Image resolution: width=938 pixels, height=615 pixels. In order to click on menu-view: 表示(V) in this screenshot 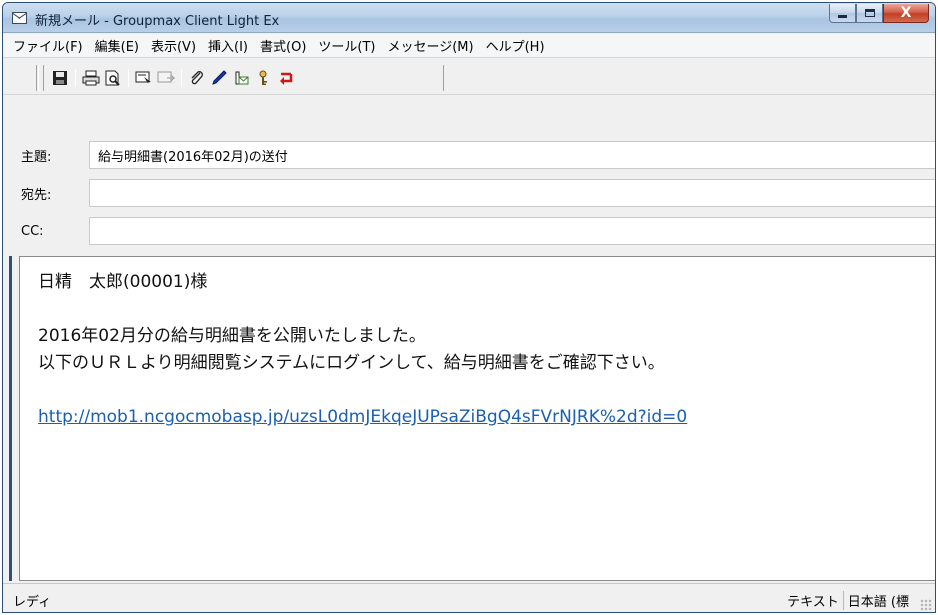, I will do `click(173, 45)`.